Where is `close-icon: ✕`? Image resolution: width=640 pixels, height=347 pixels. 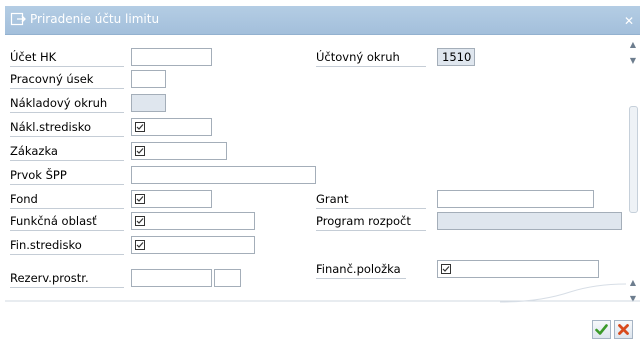 close-icon: ✕ is located at coordinates (629, 21).